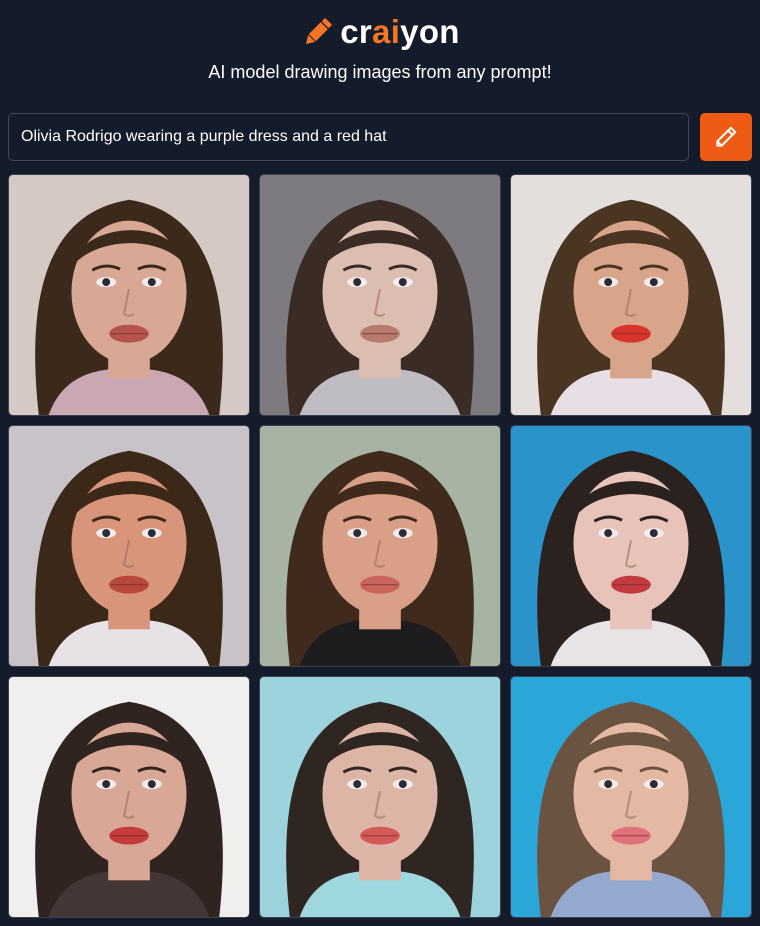 This screenshot has height=926, width=760. What do you see at coordinates (356, 31) in the screenshot?
I see `logo-text-prefix: cr` at bounding box center [356, 31].